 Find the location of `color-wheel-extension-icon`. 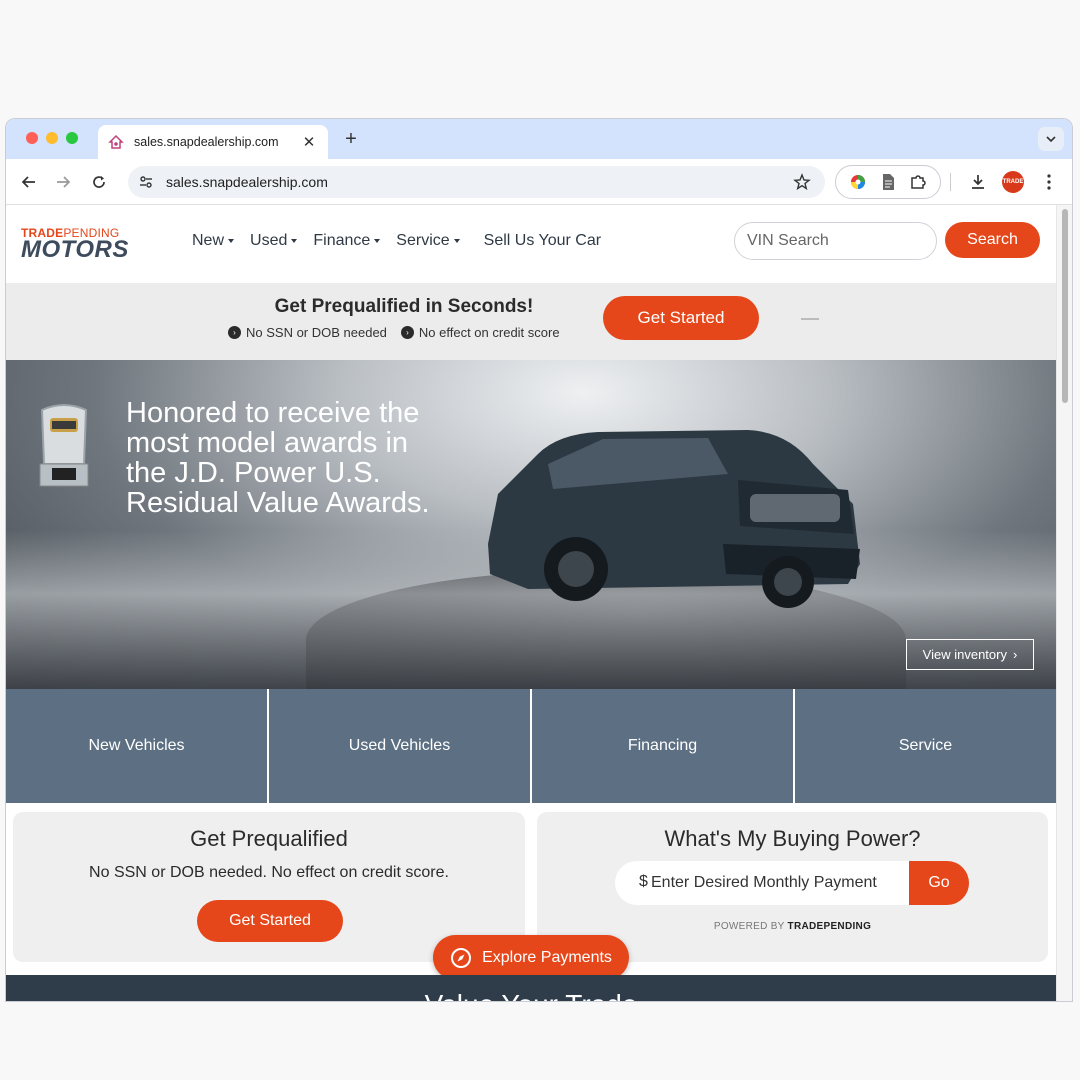

color-wheel-extension-icon is located at coordinates (858, 182).